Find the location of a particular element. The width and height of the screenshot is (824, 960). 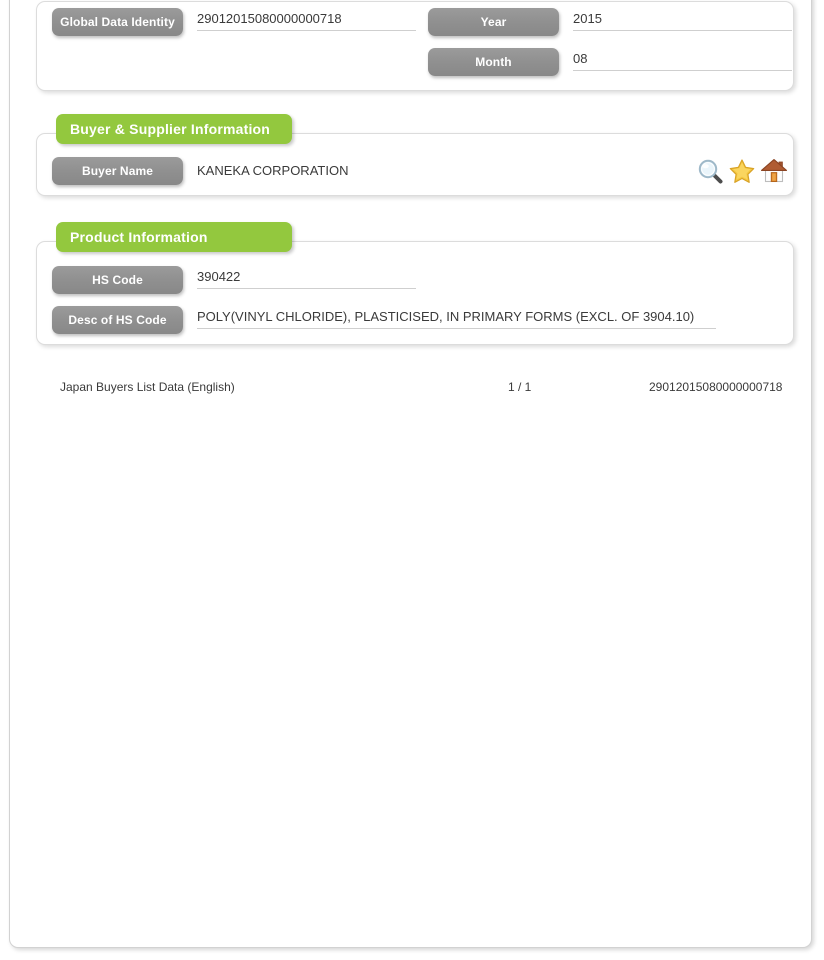

section-header-buyer-supplier: Buyer & Supplier Information is located at coordinates (174, 129).